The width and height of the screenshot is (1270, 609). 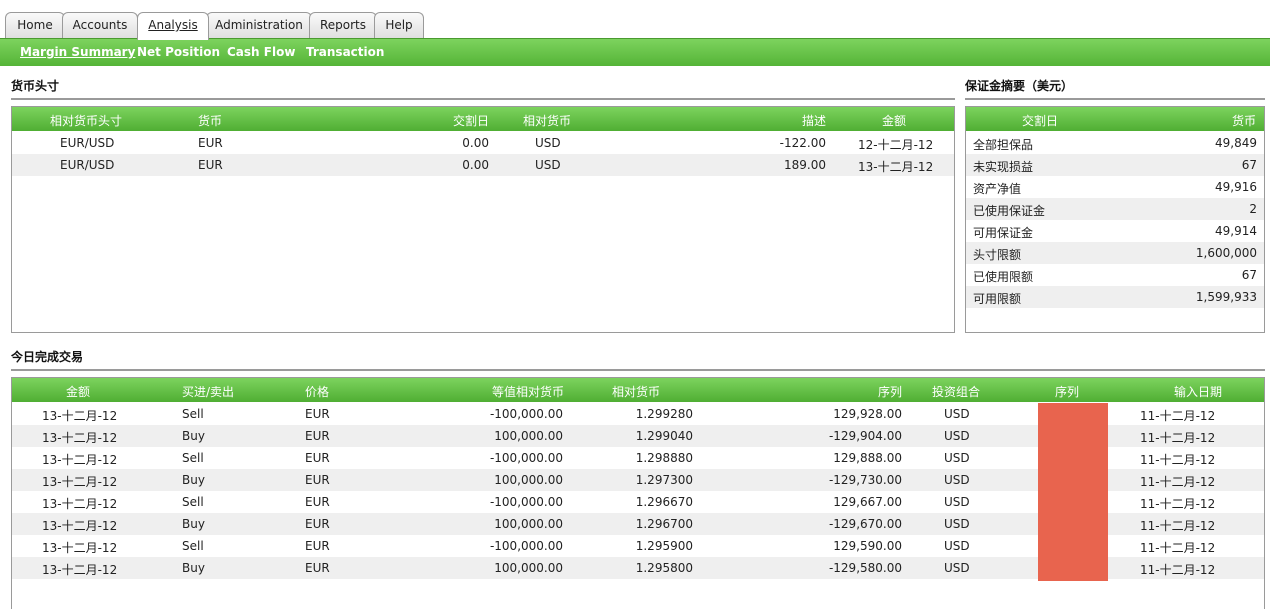 I want to click on cell: 189.00, so click(x=805, y=165).